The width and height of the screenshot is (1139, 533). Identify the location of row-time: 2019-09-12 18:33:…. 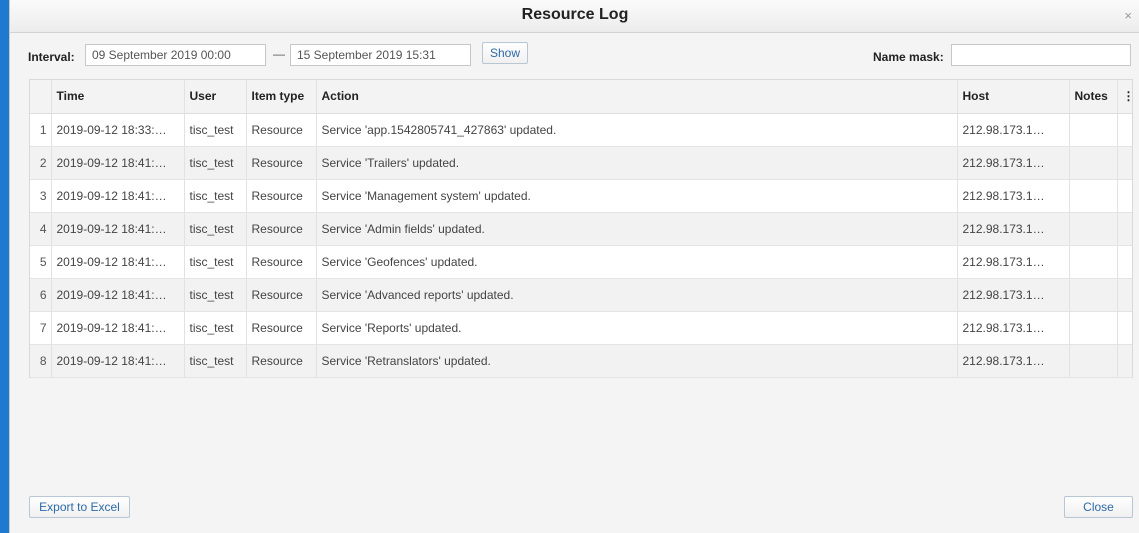
(118, 130).